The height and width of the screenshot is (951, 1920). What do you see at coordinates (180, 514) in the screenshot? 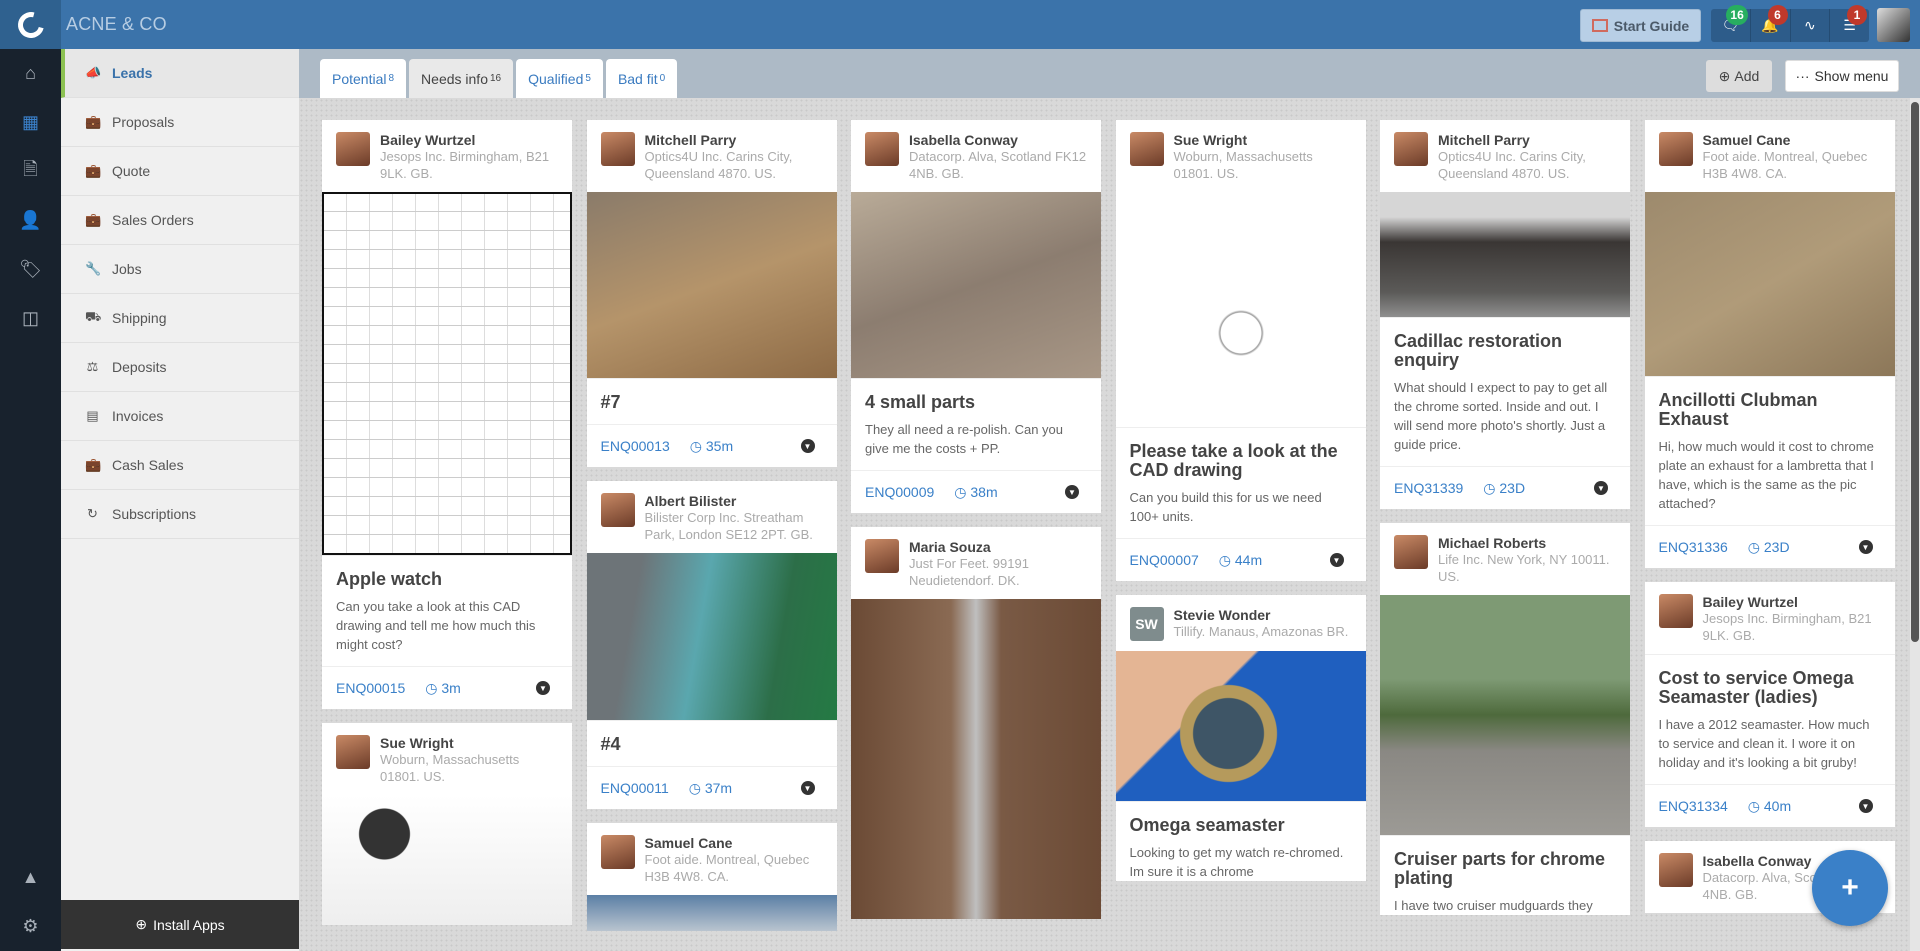
I see `sidebar-item-subscriptions: ↻ Subscriptions` at bounding box center [180, 514].